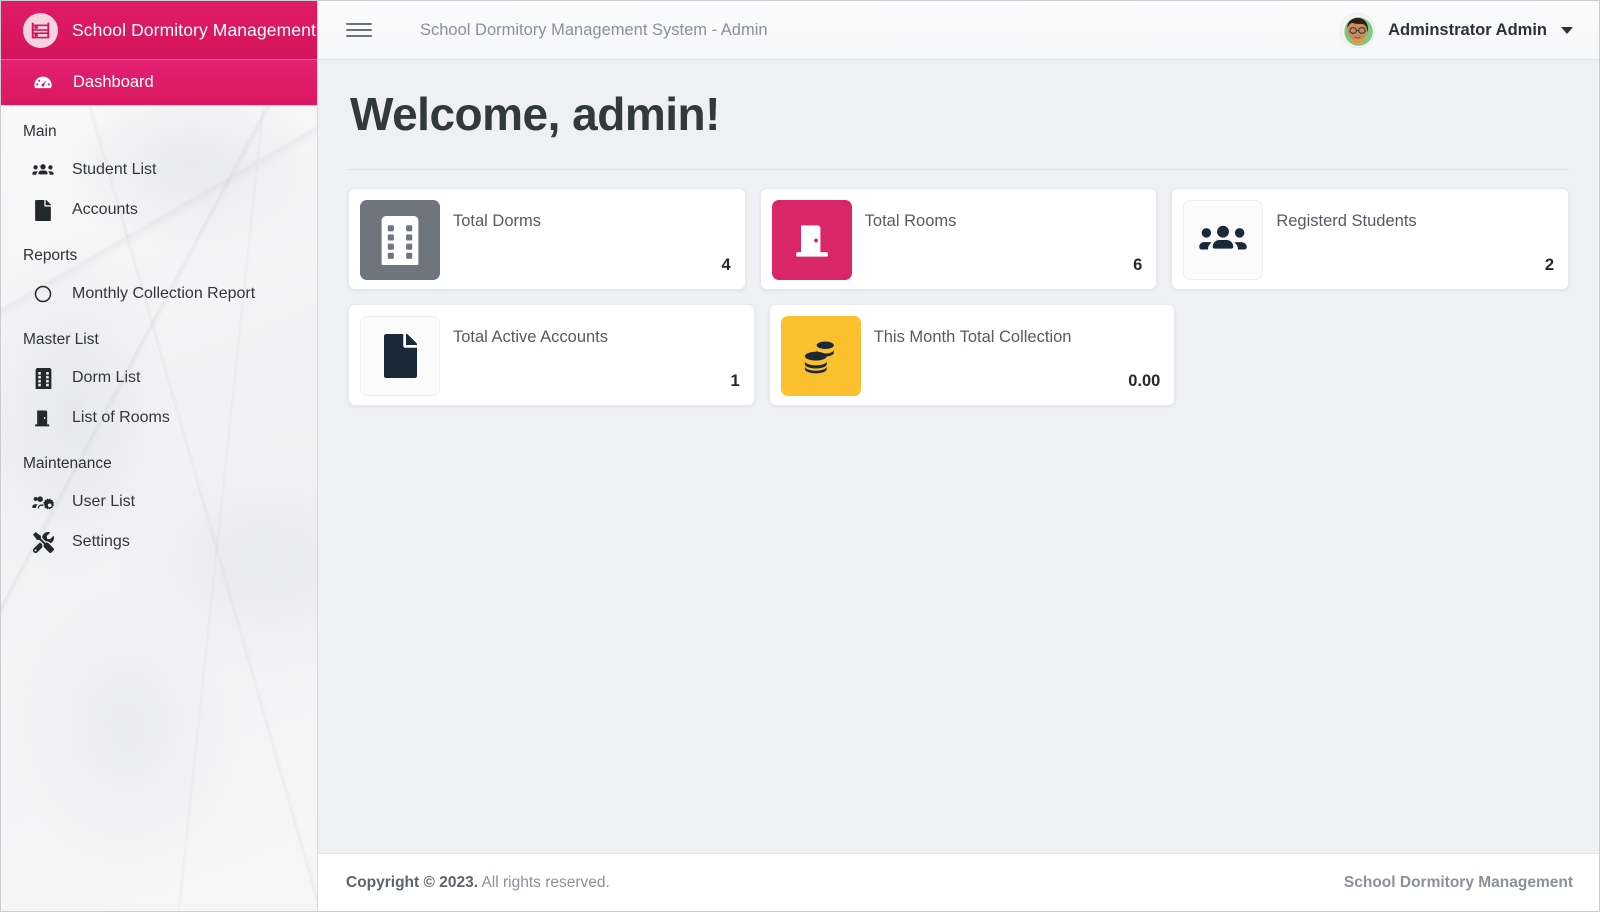 The height and width of the screenshot is (912, 1600). Describe the element at coordinates (159, 210) in the screenshot. I see `sidebar-item-accounts: Accounts` at that location.